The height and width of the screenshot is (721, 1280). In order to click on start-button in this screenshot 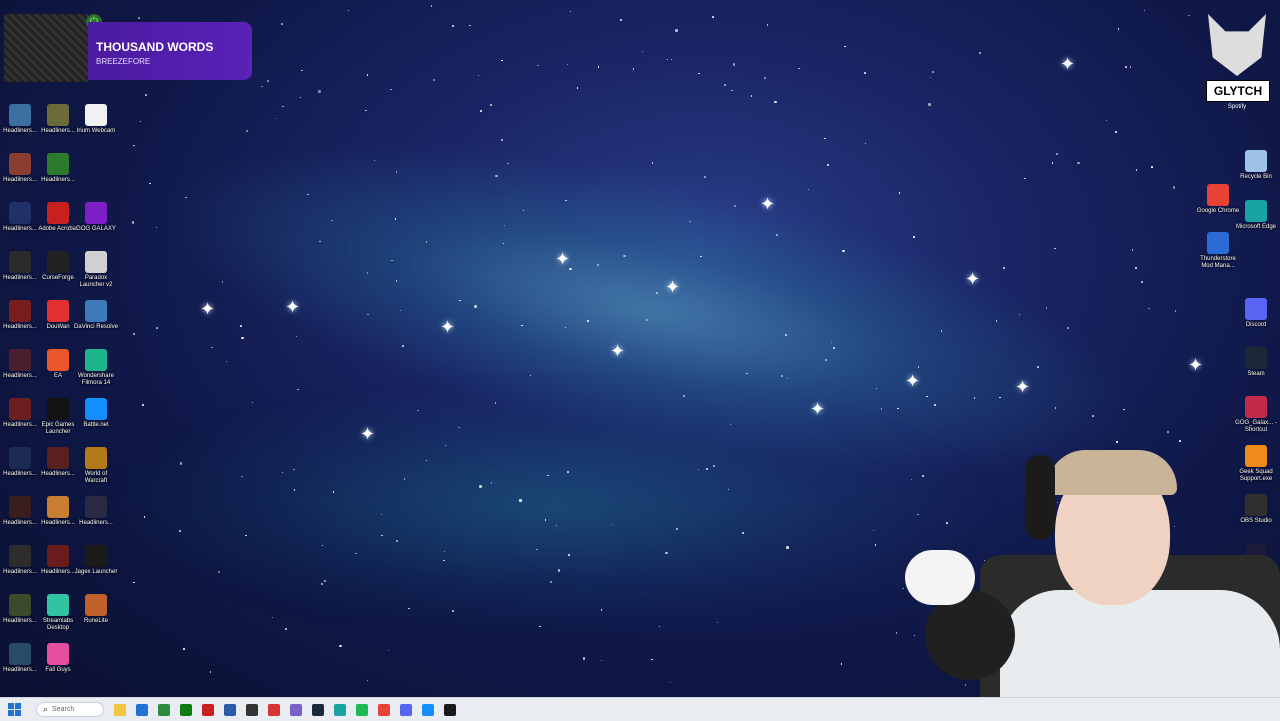, I will do `click(15, 709)`.